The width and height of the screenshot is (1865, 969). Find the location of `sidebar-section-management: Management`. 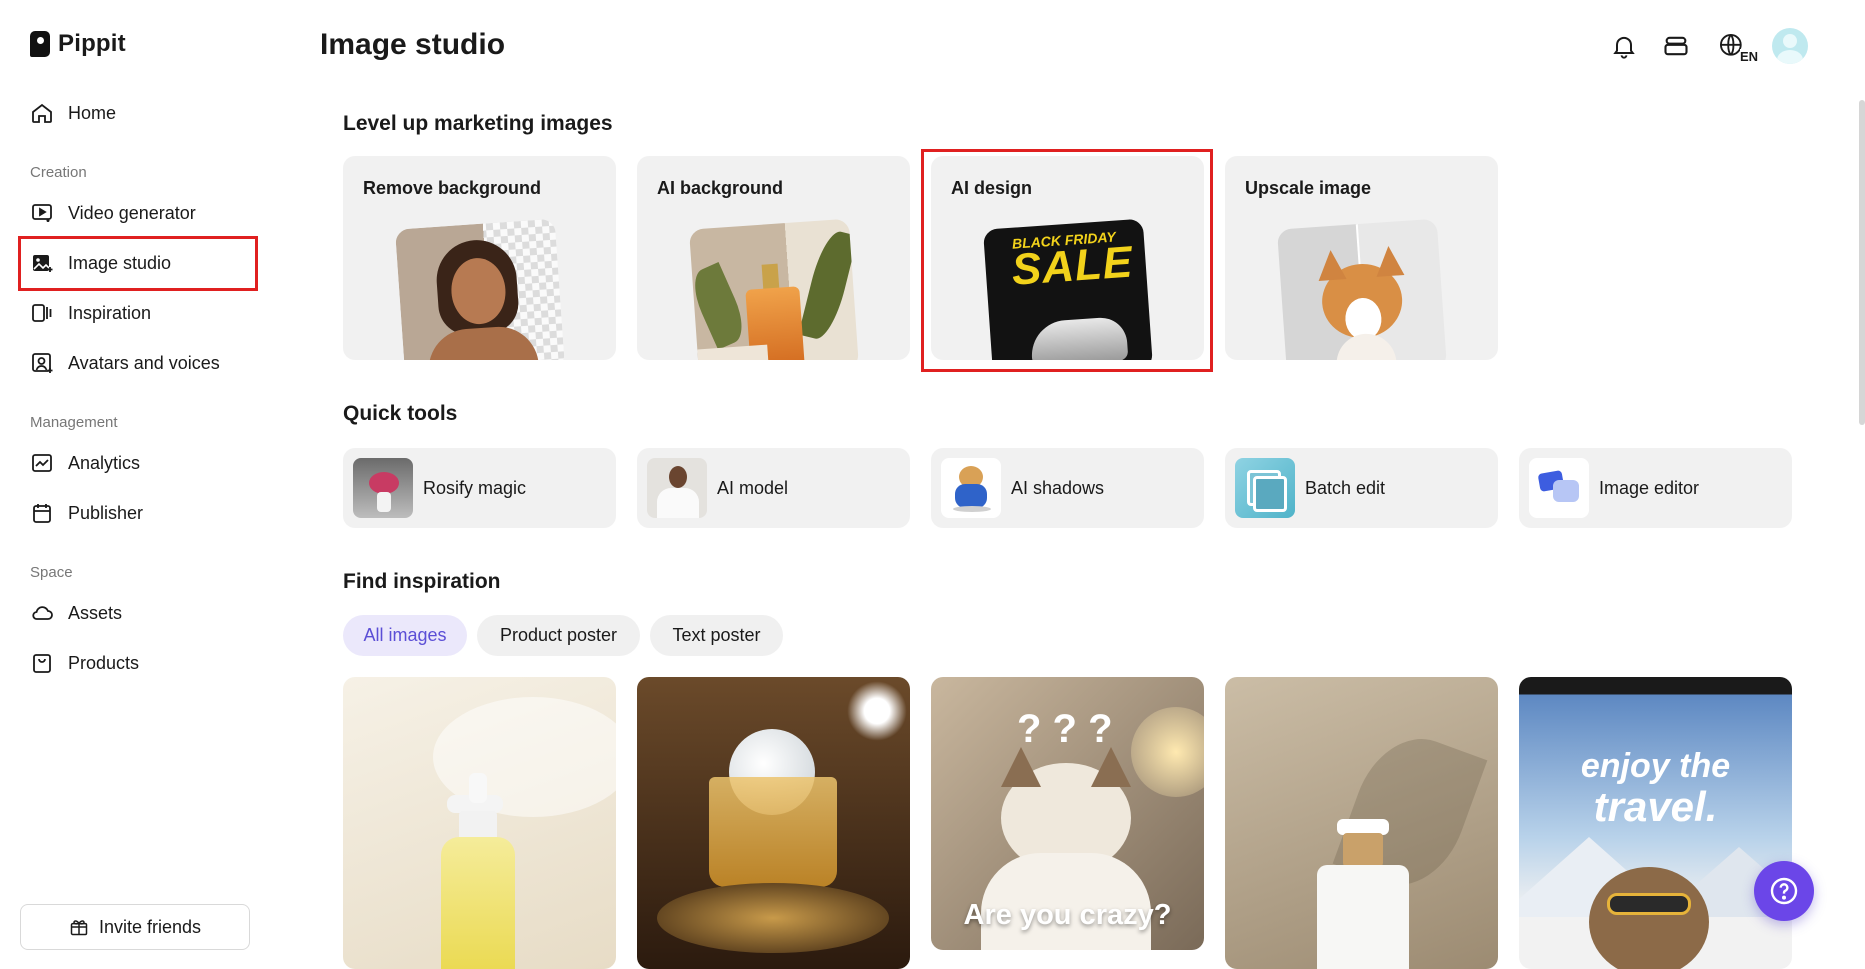

sidebar-section-management: Management is located at coordinates (74, 422).